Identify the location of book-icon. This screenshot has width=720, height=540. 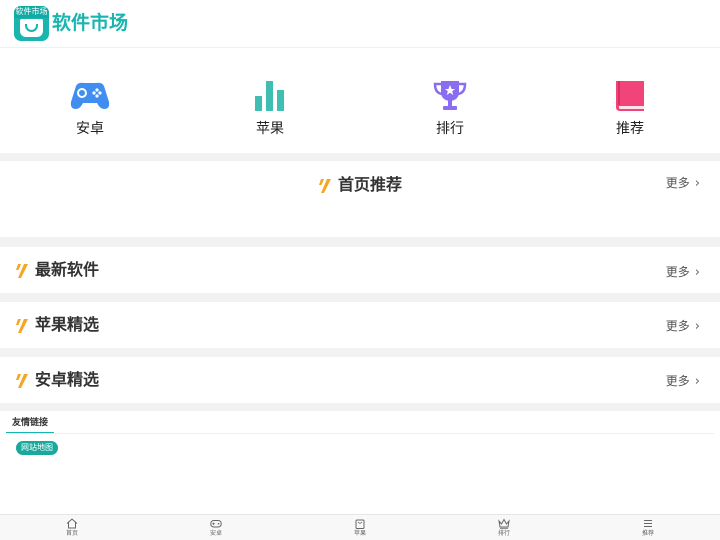
(630, 96).